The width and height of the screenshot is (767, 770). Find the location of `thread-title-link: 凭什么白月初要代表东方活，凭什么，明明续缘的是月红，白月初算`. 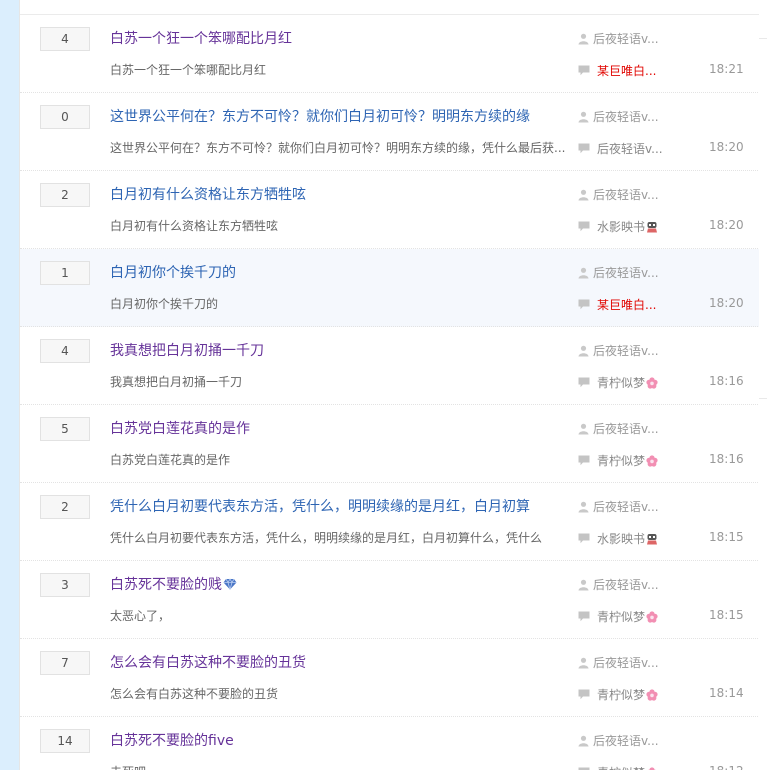

thread-title-link: 凭什么白月初要代表东方活，凭什么，明明续缘的是月红，白月初算 is located at coordinates (320, 506).